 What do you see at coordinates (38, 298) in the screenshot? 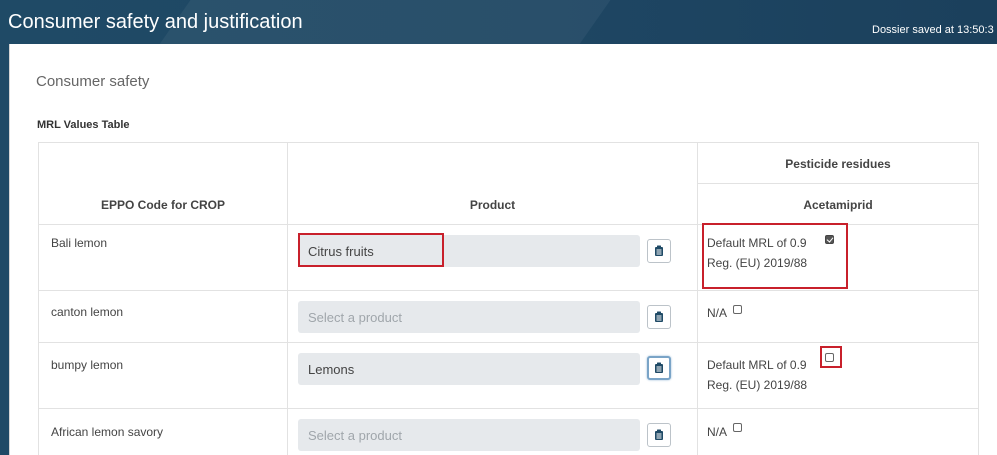
I see `table-border-left` at bounding box center [38, 298].